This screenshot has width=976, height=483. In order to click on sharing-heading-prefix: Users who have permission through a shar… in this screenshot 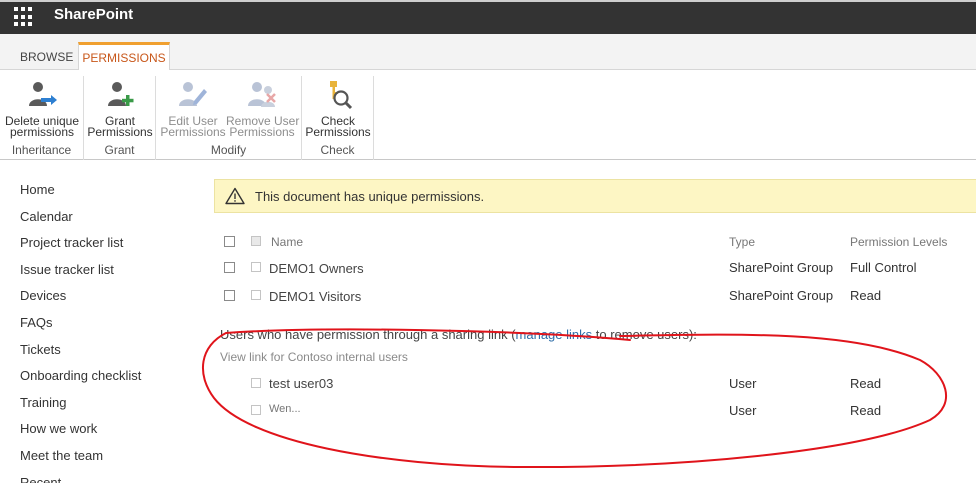, I will do `click(368, 334)`.